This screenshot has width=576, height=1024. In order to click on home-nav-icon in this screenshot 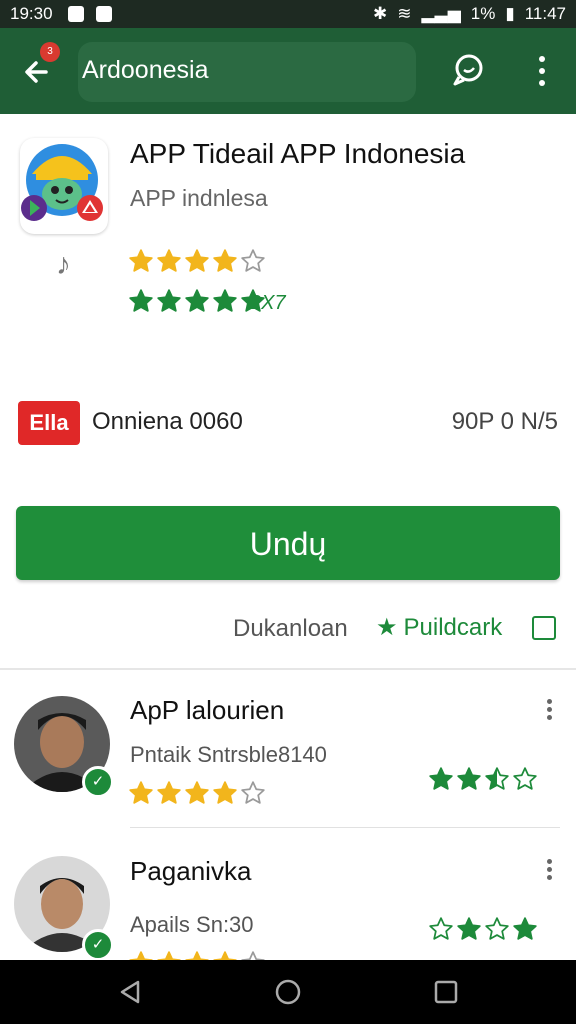, I will do `click(288, 994)`.